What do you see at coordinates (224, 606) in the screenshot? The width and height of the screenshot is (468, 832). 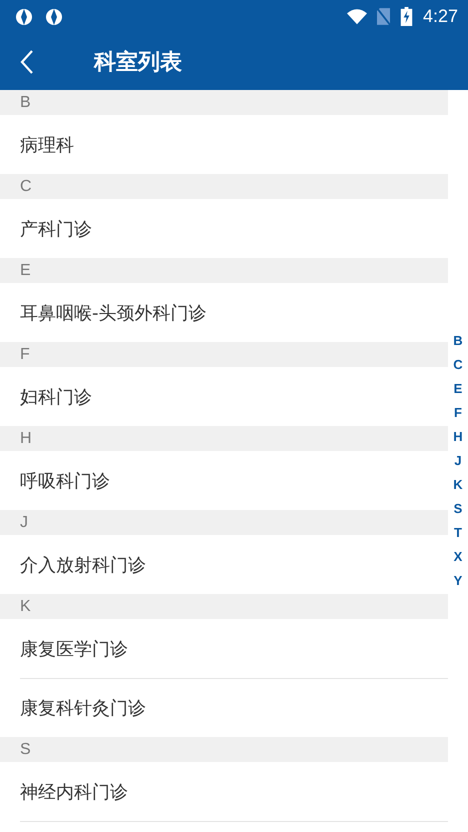 I see `section-header: K` at bounding box center [224, 606].